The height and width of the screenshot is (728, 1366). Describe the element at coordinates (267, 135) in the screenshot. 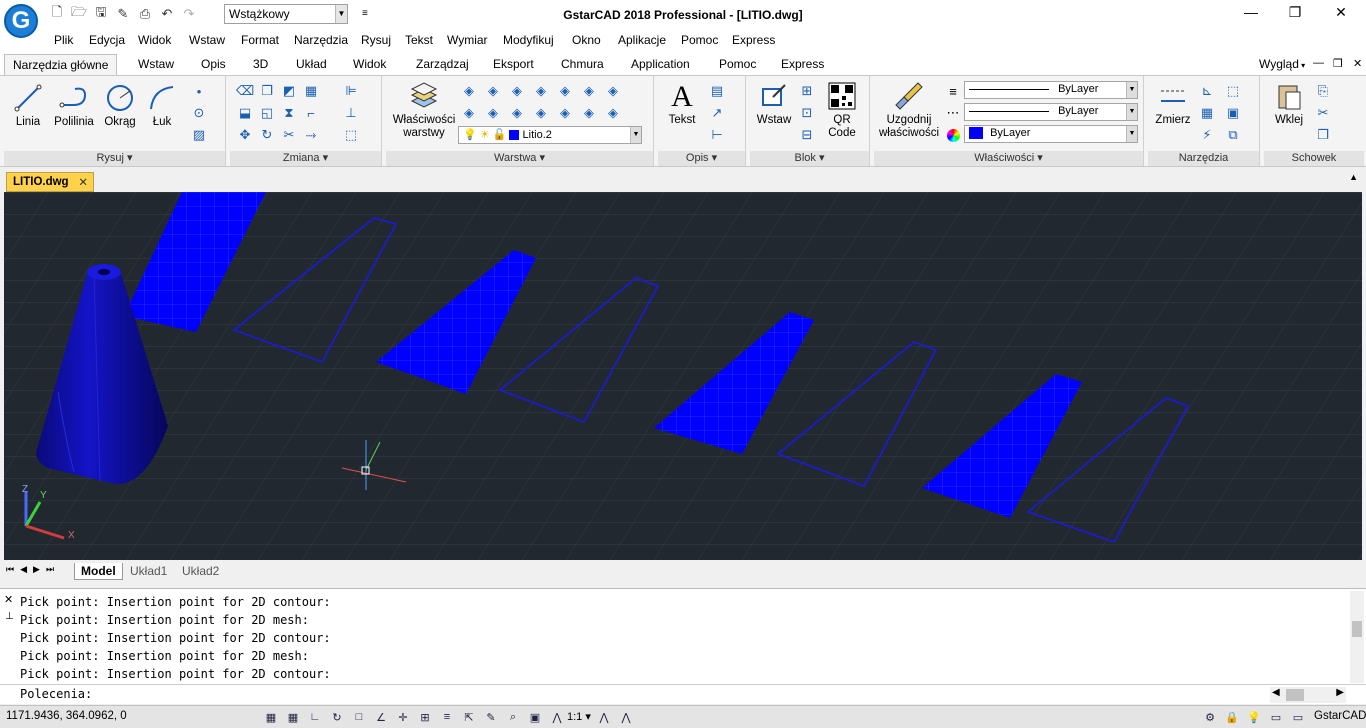

I see `rotate-icon: ↻` at that location.